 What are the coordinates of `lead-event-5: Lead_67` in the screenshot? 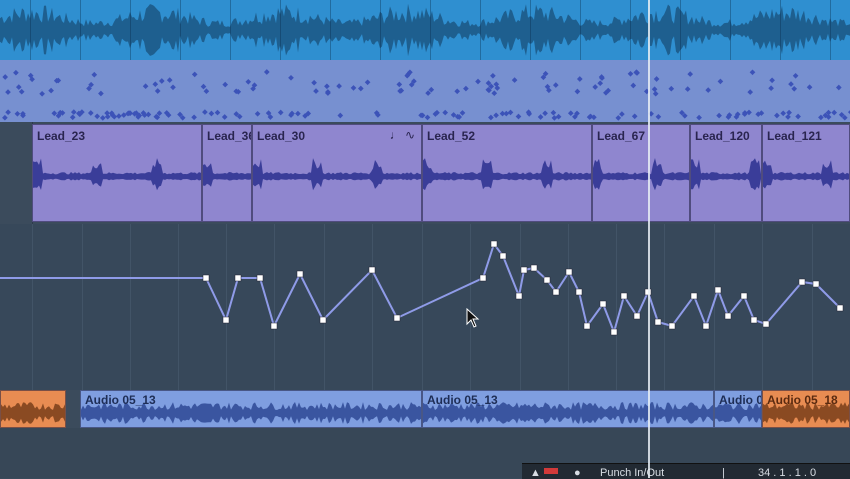 It's located at (641, 173).